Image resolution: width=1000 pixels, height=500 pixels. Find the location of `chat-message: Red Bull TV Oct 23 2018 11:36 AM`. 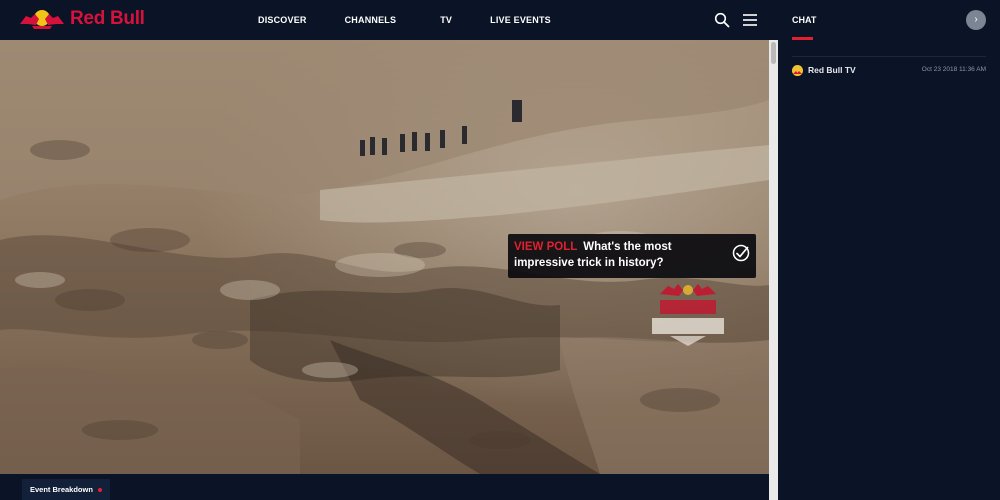

chat-message: Red Bull TV Oct 23 2018 11:36 AM is located at coordinates (889, 70).